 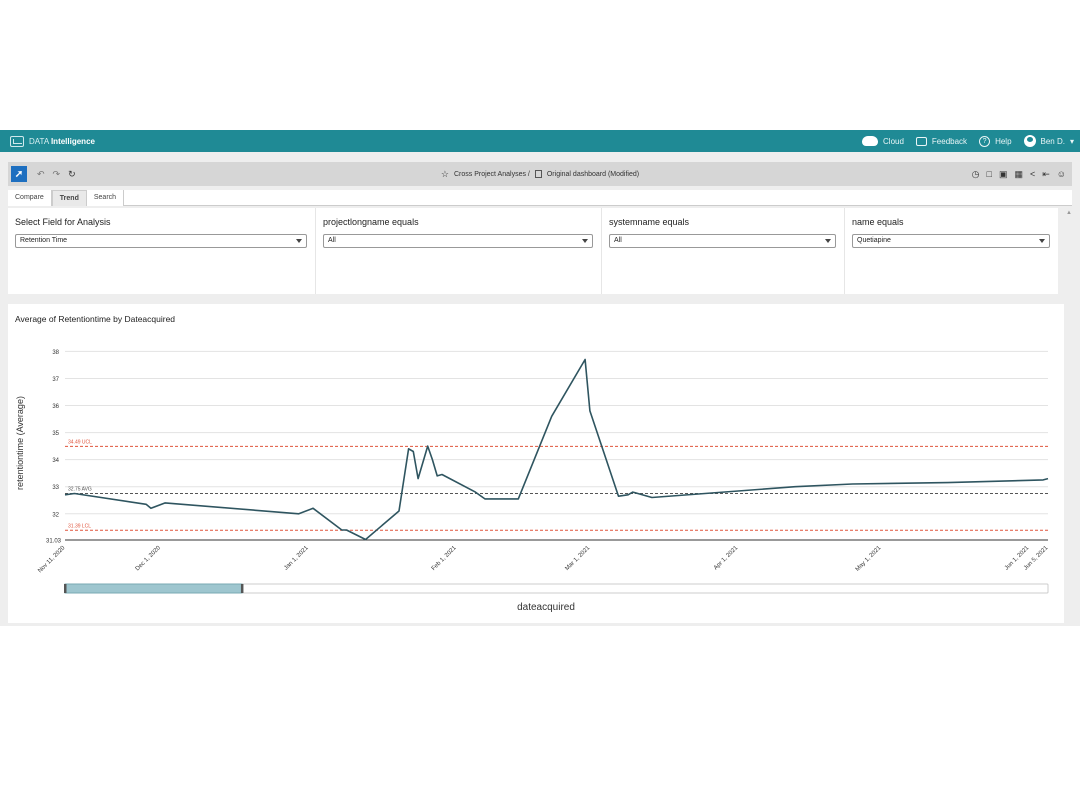 What do you see at coordinates (444, 558) in the screenshot?
I see `x-tick-label: Feb 1, 2021` at bounding box center [444, 558].